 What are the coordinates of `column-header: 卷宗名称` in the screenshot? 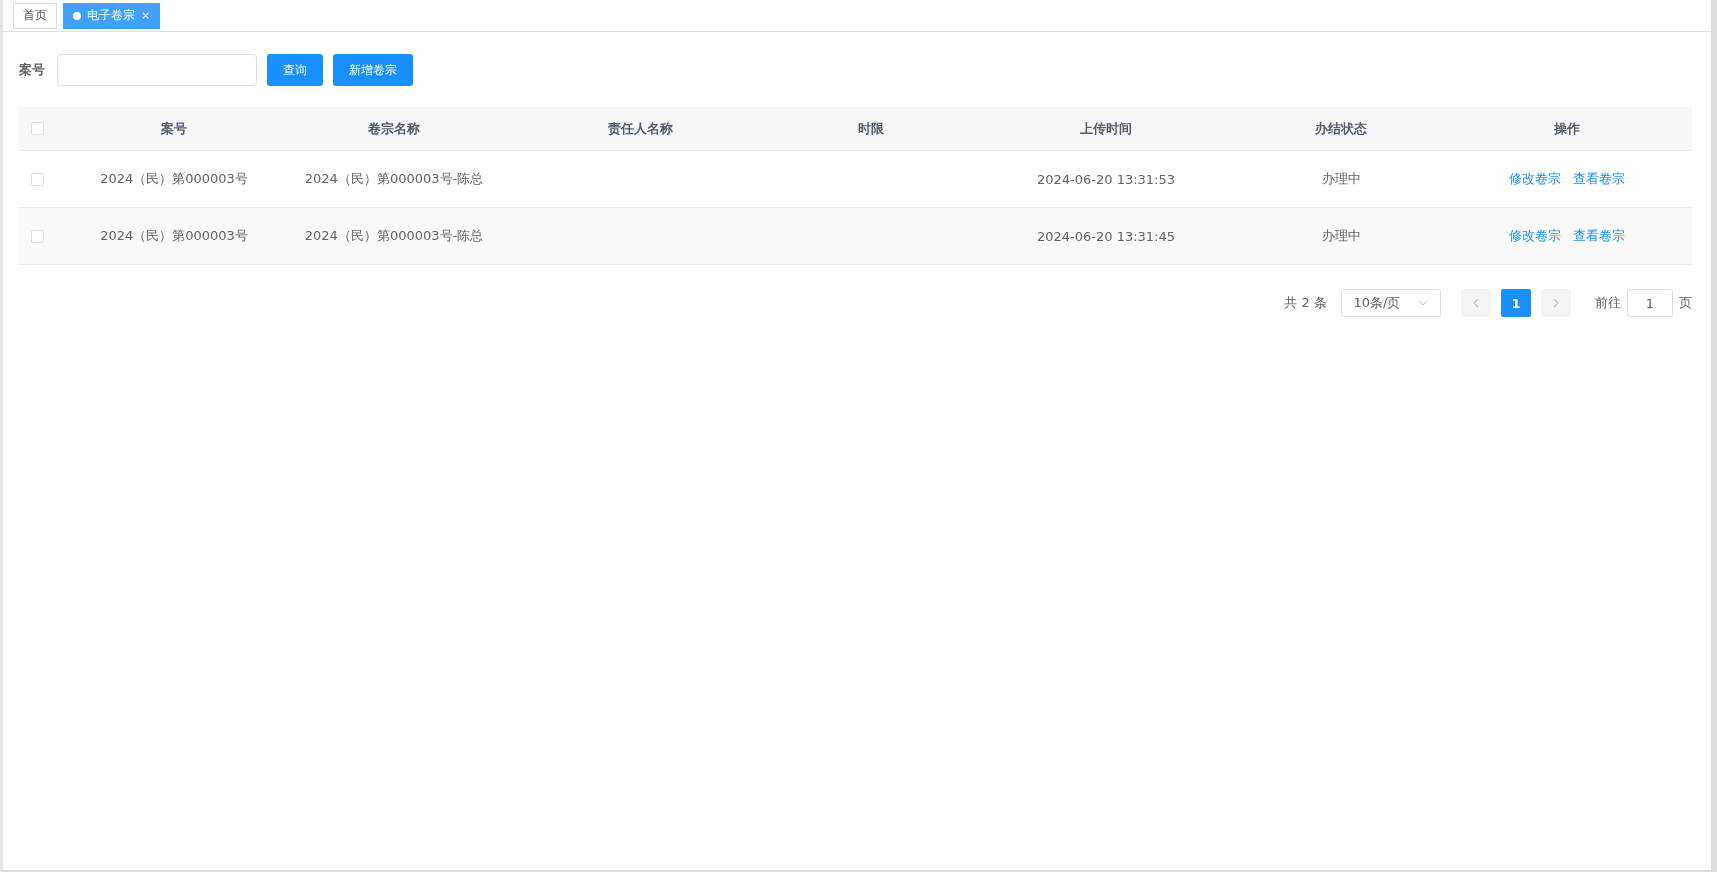 It's located at (394, 128).